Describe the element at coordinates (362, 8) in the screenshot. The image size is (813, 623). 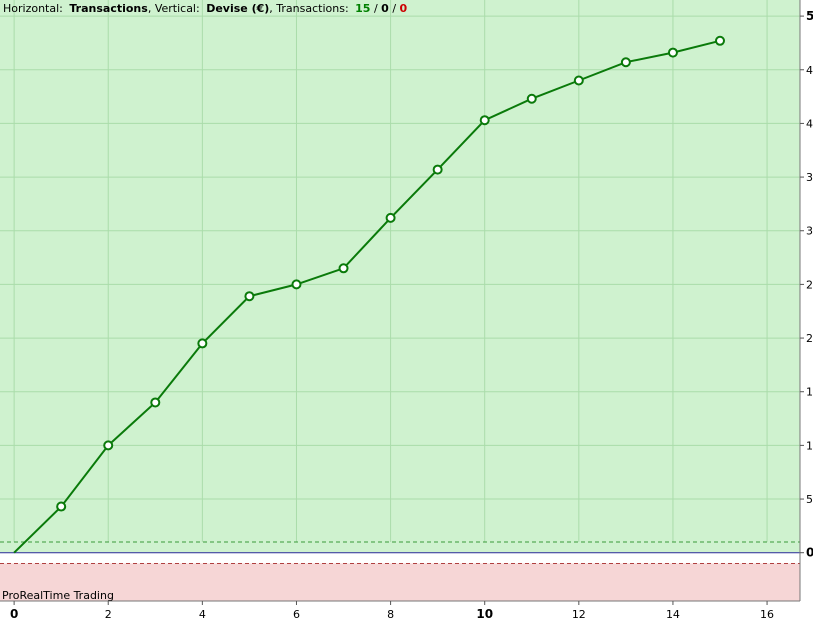
I see `header-count-win: 15` at that location.